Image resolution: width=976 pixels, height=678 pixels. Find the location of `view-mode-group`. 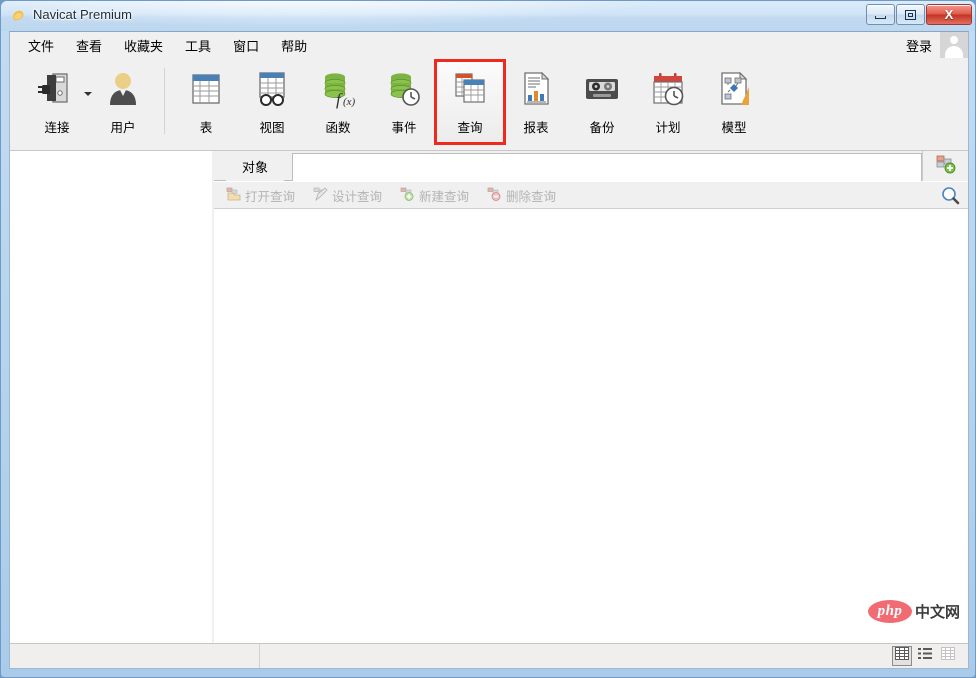

view-mode-group is located at coordinates (925, 656).